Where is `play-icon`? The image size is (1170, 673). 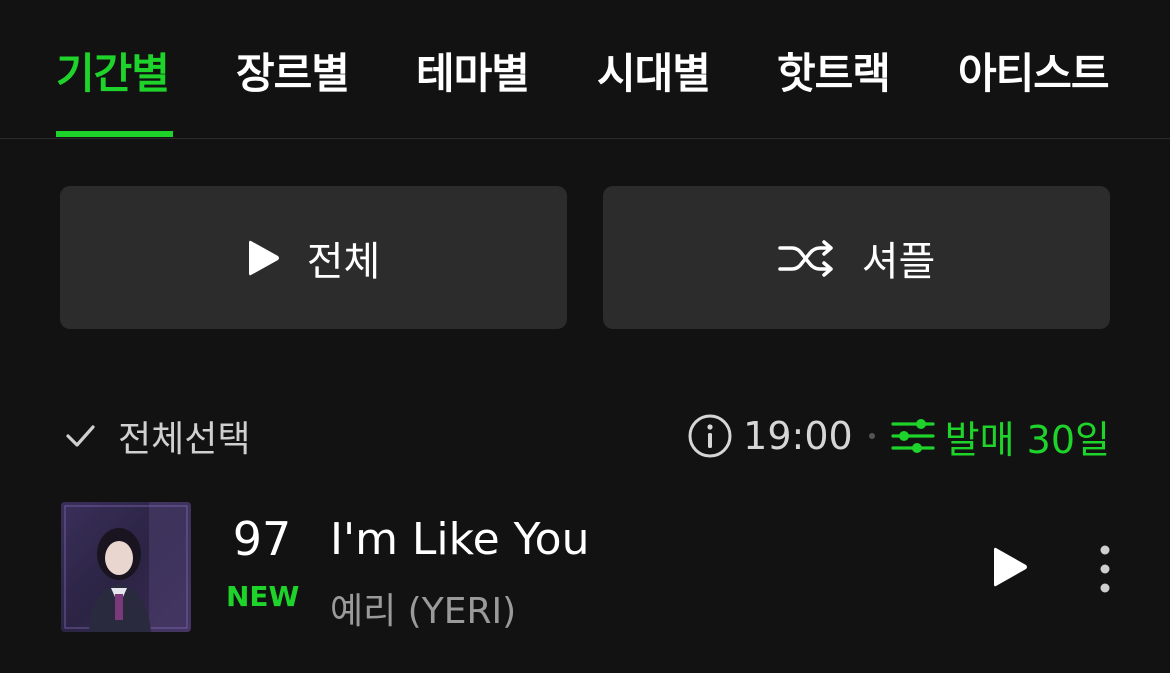
play-icon is located at coordinates (263, 257).